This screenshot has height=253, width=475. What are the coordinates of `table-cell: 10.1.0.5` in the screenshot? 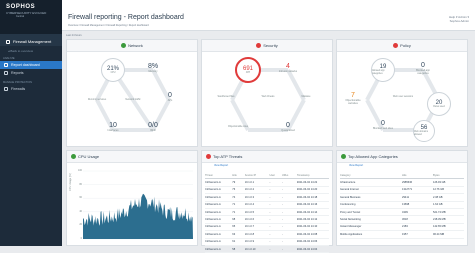 It's located at (249, 212).